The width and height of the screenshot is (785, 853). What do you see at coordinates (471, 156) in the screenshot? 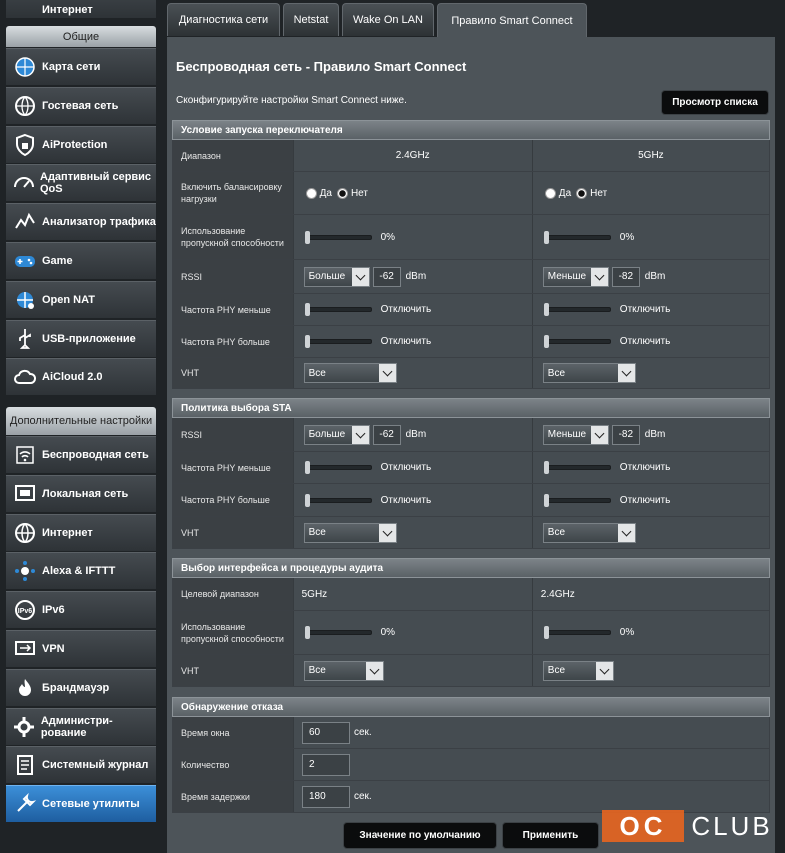
I see `band-row: Диапазон 2.4GHz 5GHz` at bounding box center [471, 156].